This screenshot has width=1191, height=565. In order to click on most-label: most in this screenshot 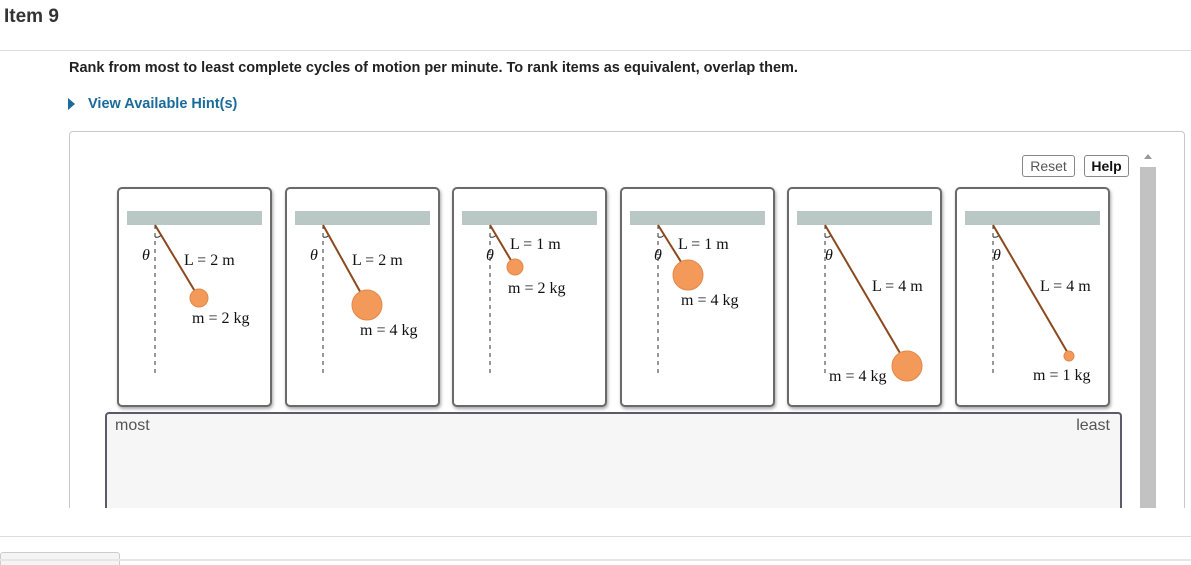, I will do `click(132, 425)`.